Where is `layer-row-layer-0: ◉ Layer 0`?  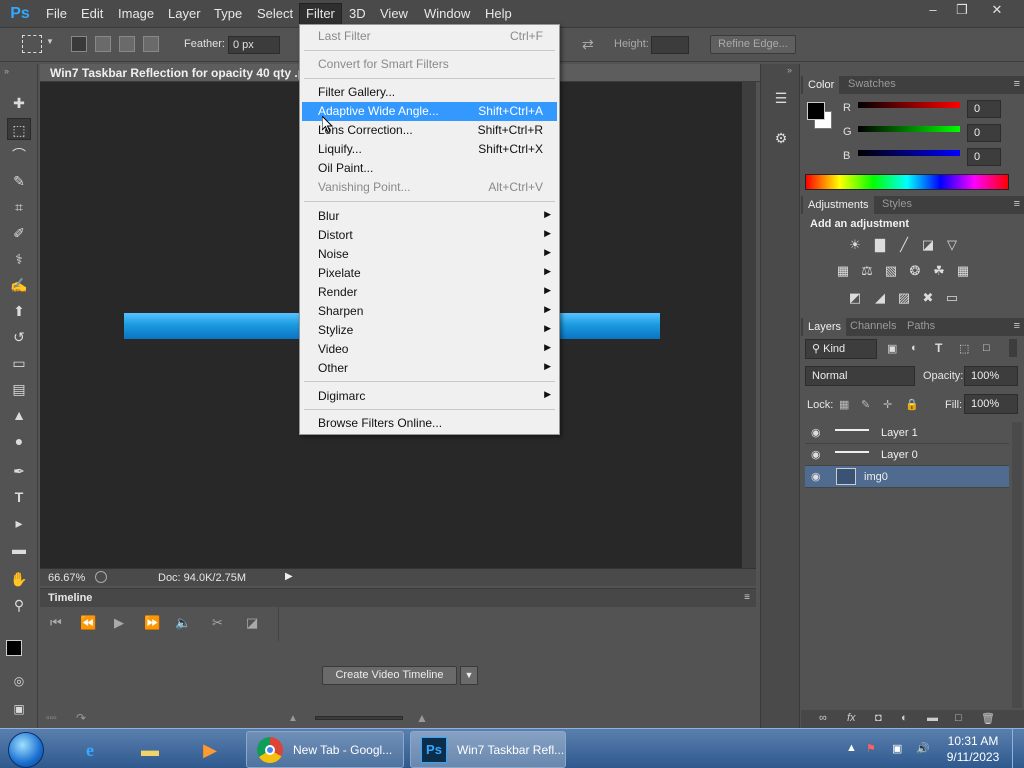
layer-row-layer-0: ◉ Layer 0 is located at coordinates (907, 455).